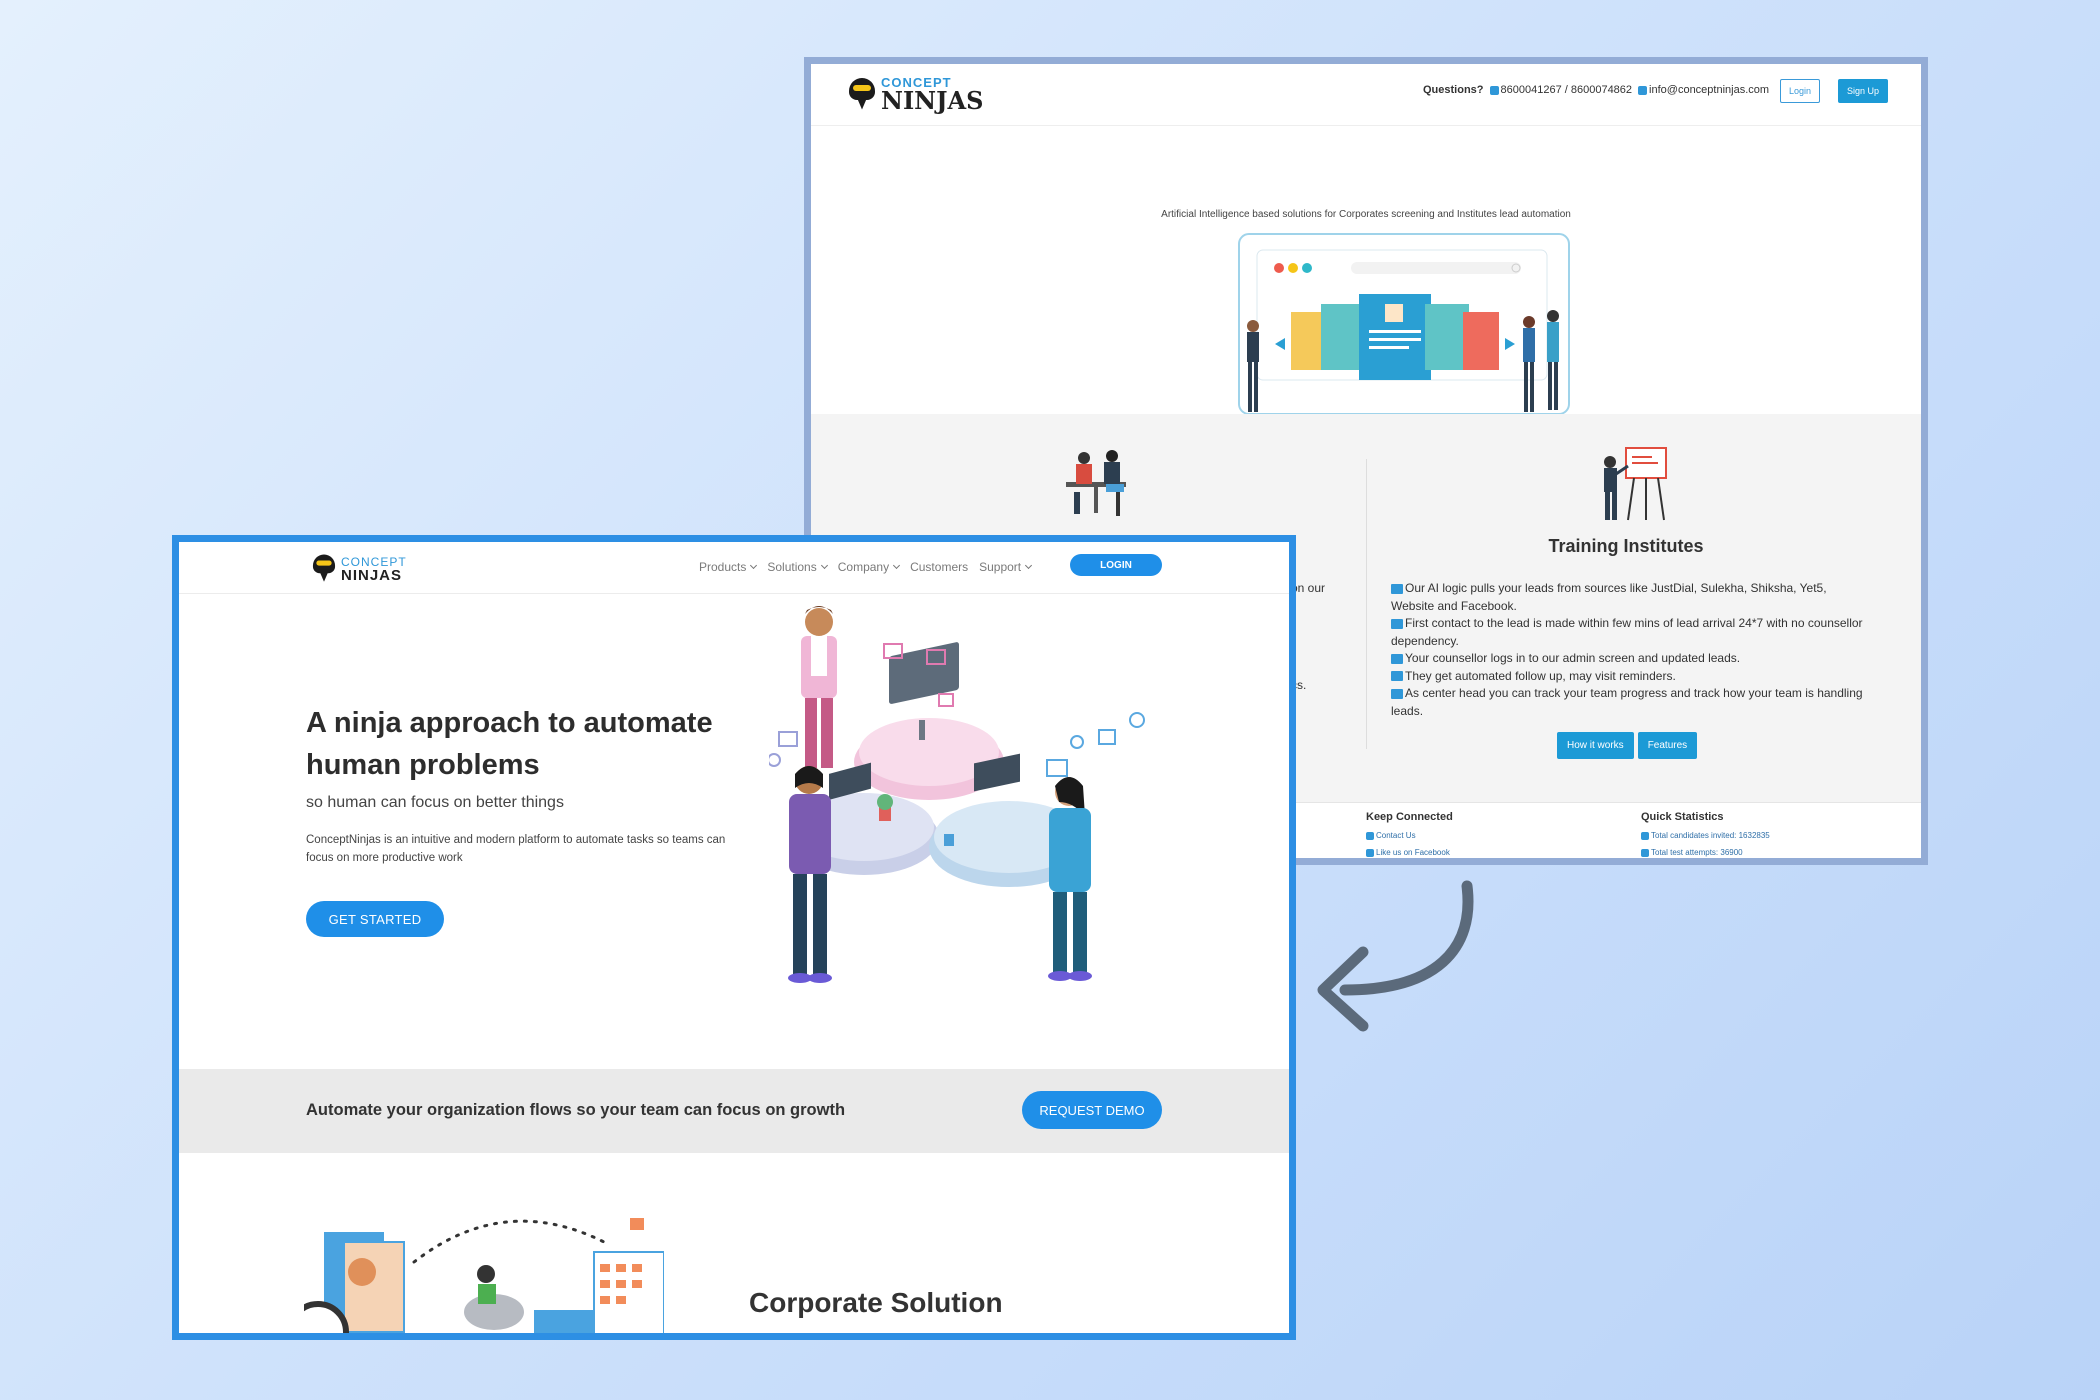 The width and height of the screenshot is (2100, 1400). Describe the element at coordinates (1709, 90) in the screenshot. I see `email-link: info@conceptninjas.com` at that location.